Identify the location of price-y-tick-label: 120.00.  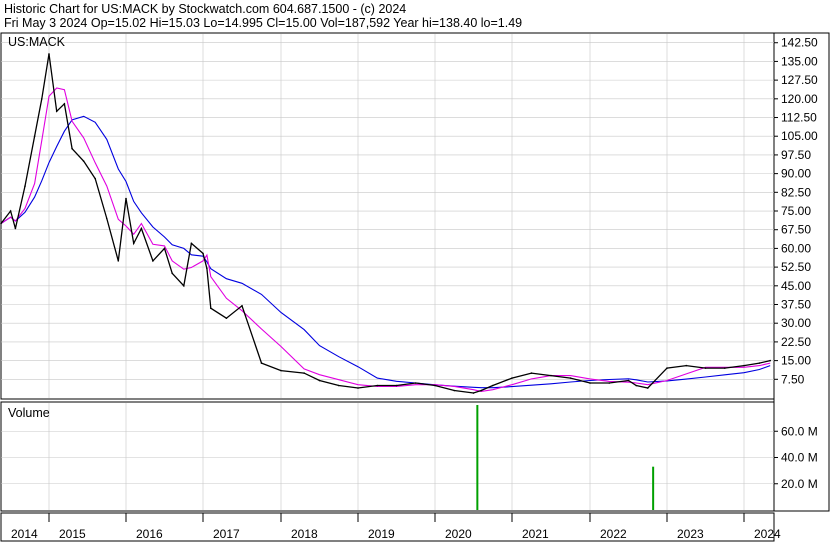
(799, 99).